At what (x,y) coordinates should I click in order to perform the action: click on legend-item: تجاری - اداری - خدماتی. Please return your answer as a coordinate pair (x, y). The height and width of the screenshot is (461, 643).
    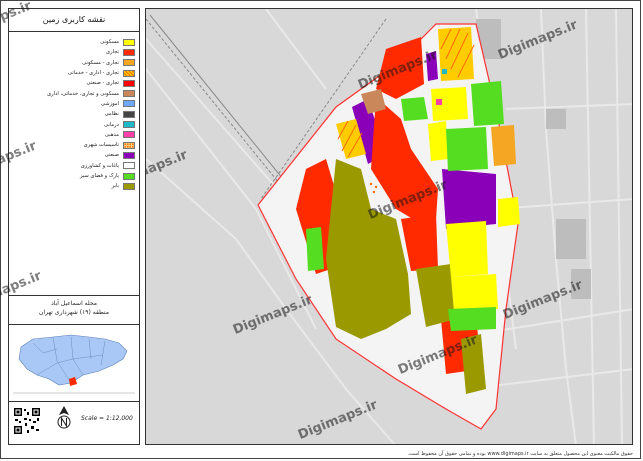
    Looking at the image, I should click on (75, 73).